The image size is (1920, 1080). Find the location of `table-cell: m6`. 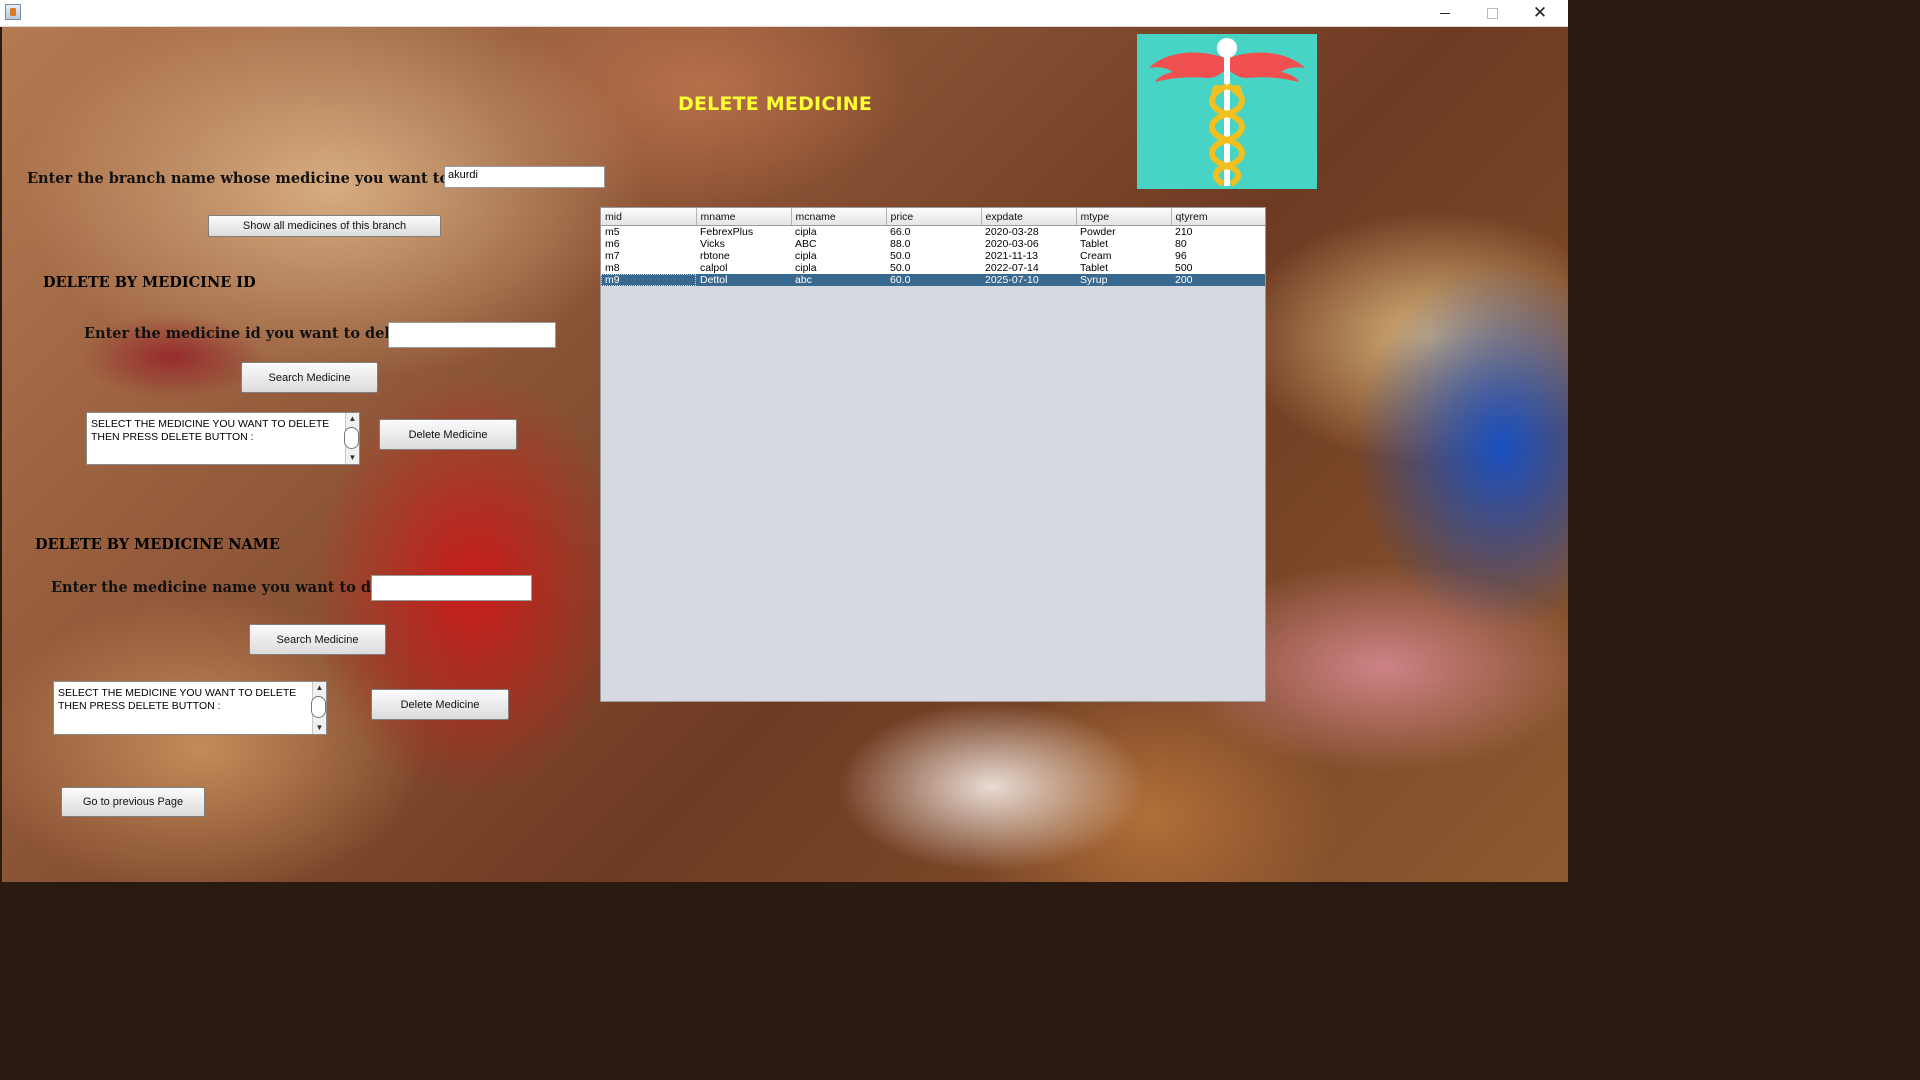

table-cell: m6 is located at coordinates (648, 244).